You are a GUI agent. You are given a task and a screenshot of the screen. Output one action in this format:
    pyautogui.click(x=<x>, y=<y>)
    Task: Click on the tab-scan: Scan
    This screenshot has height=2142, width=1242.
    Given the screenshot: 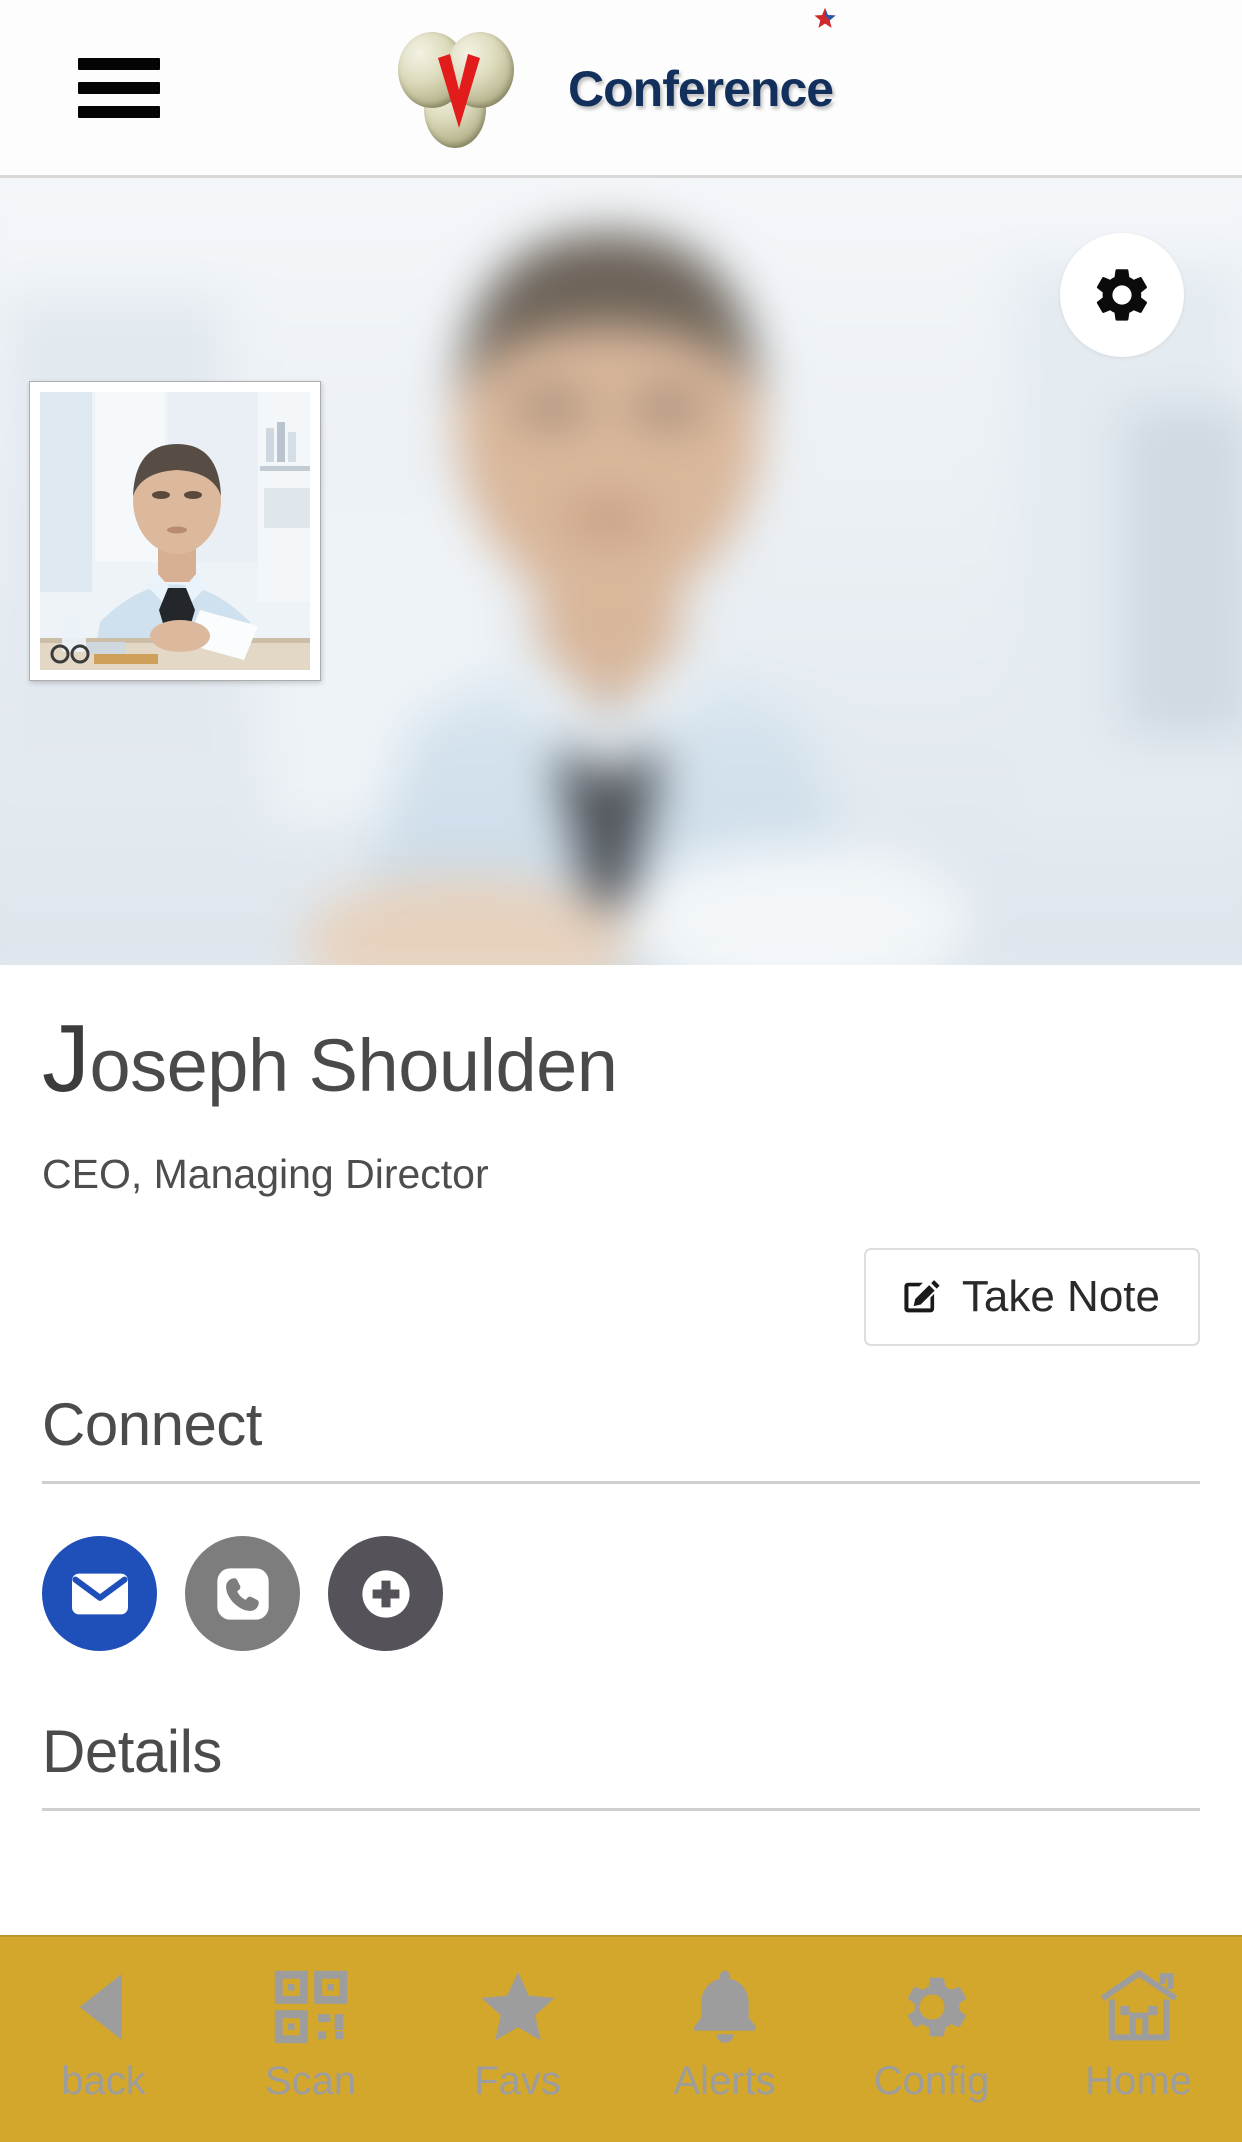 What is the action you would take?
    pyautogui.click(x=310, y=2039)
    